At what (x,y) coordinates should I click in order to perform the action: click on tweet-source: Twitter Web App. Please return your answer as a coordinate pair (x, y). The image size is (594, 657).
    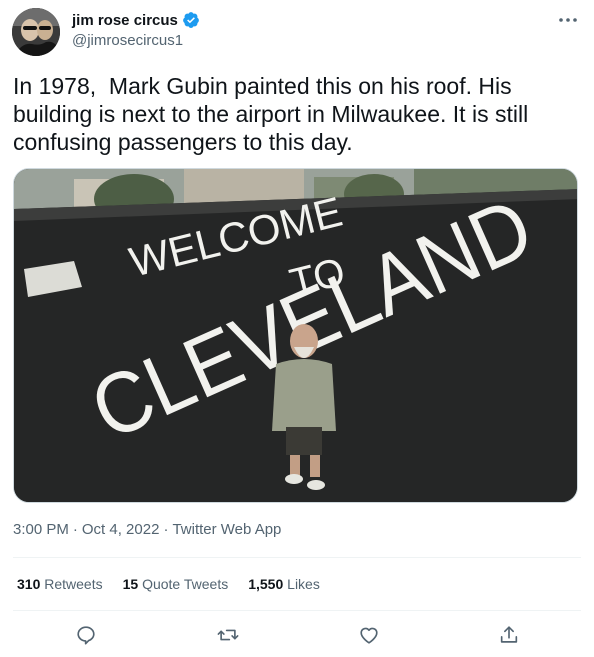
    Looking at the image, I should click on (226, 529).